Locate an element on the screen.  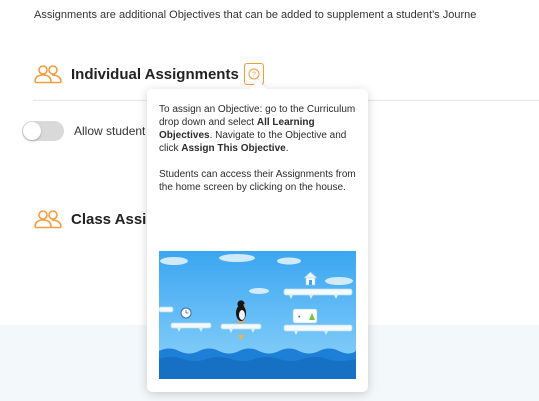
section-title-individual: Individual Assignments is located at coordinates (155, 74).